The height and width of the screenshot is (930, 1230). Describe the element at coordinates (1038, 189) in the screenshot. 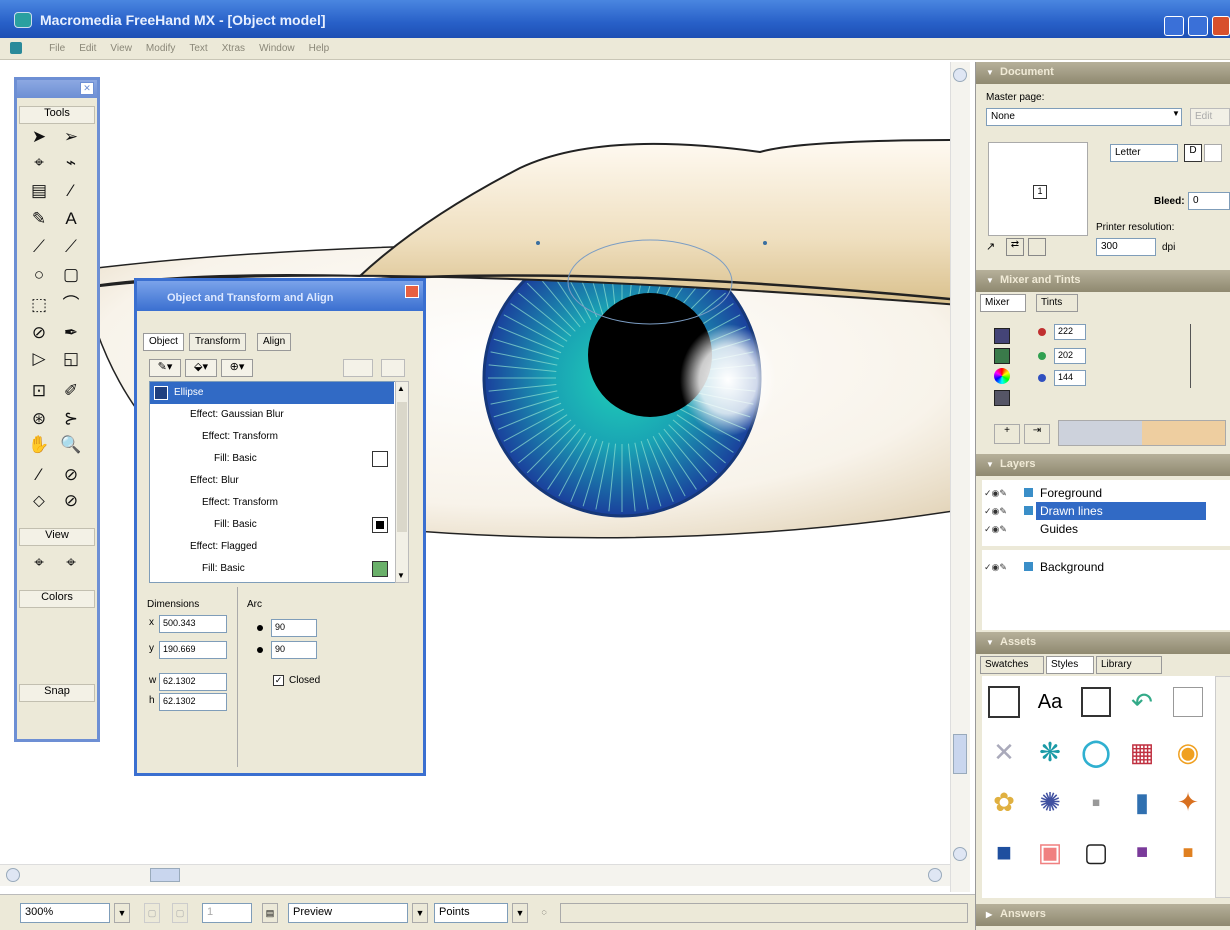

I see `page-thumbnail: 1` at that location.